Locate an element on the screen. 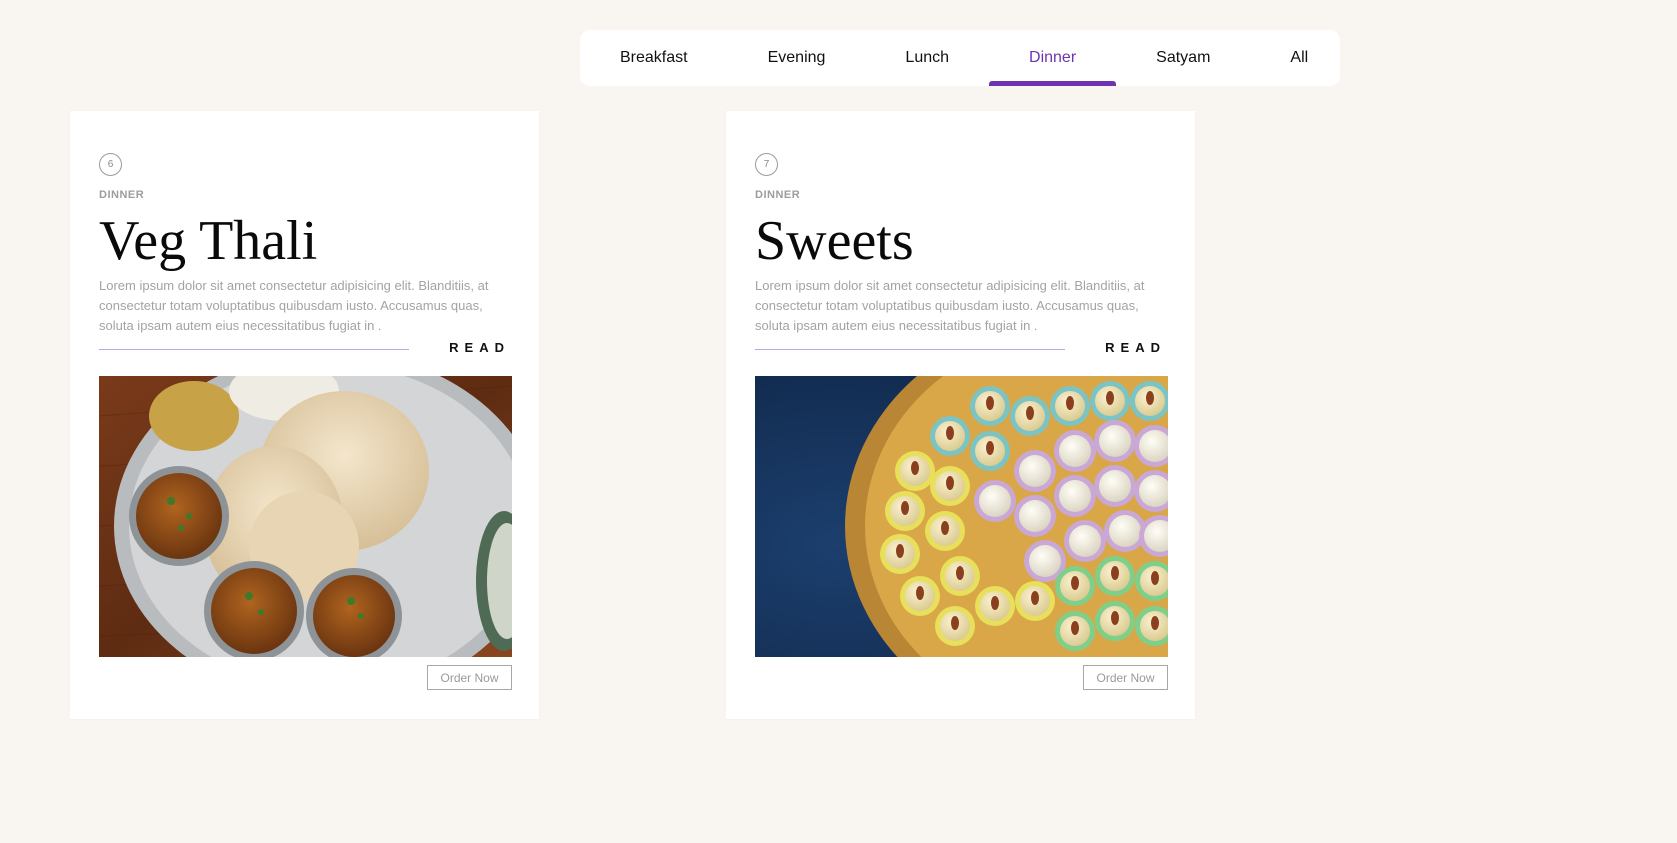 The image size is (1677, 843). item-title: Sweets is located at coordinates (834, 241).